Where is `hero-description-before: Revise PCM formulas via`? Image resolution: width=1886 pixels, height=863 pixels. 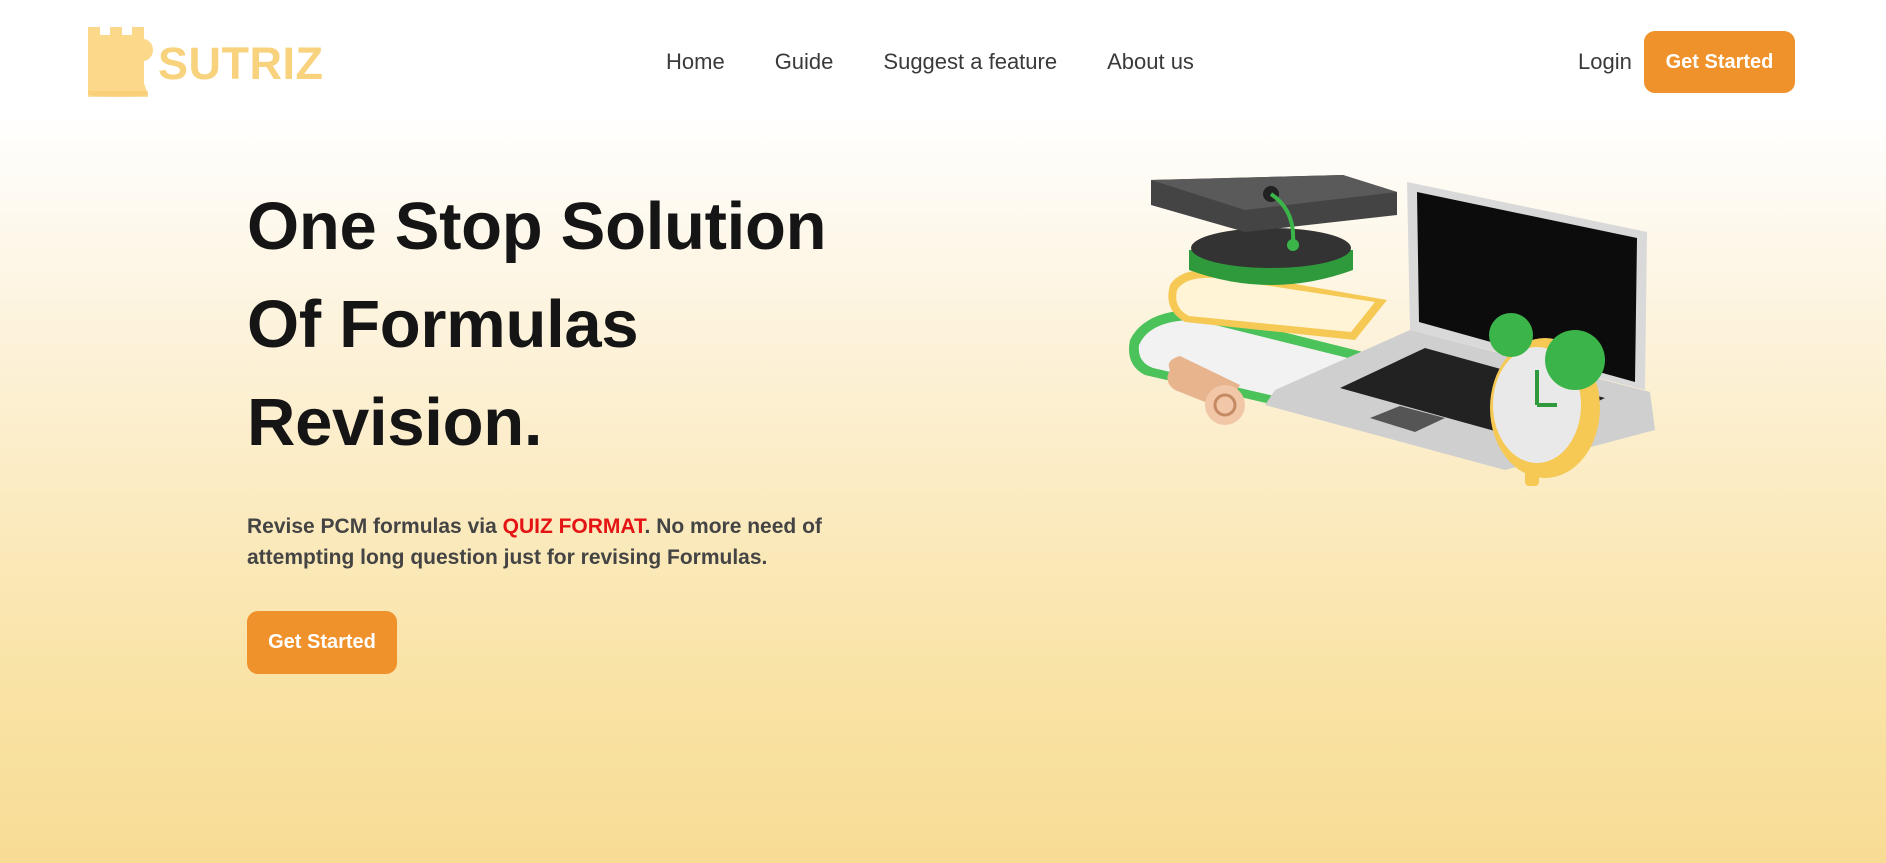 hero-description-before: Revise PCM formulas via is located at coordinates (375, 526).